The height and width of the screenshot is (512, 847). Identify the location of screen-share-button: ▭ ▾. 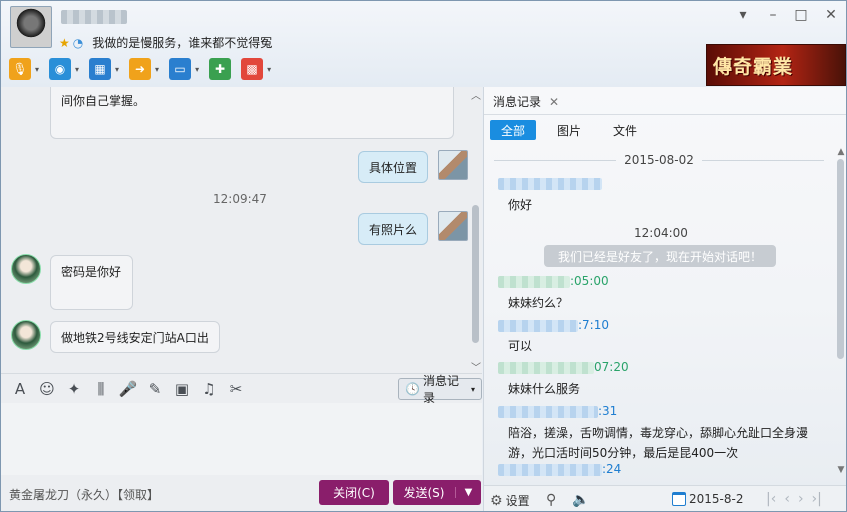
(184, 69).